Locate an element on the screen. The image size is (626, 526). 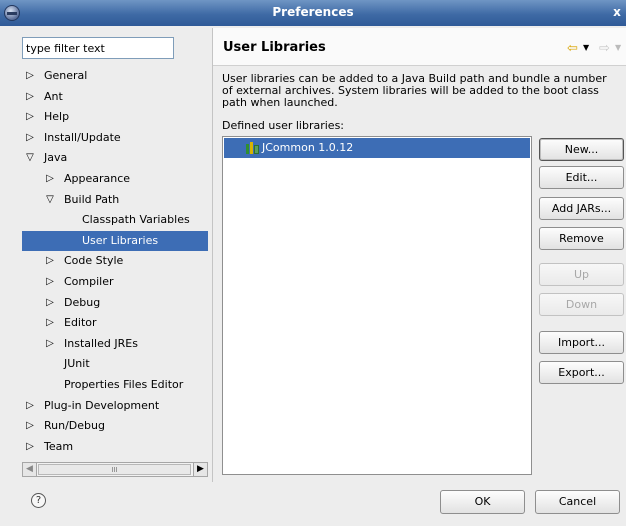
tree-item: ▷ Team is located at coordinates (115, 447).